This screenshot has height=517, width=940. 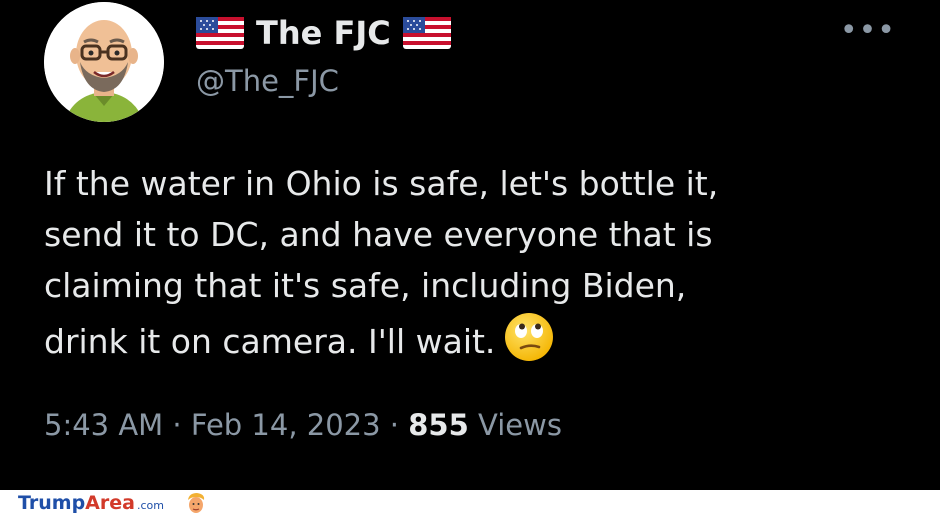 What do you see at coordinates (529, 337) in the screenshot?
I see `face-with-rolling-eyes-icon` at bounding box center [529, 337].